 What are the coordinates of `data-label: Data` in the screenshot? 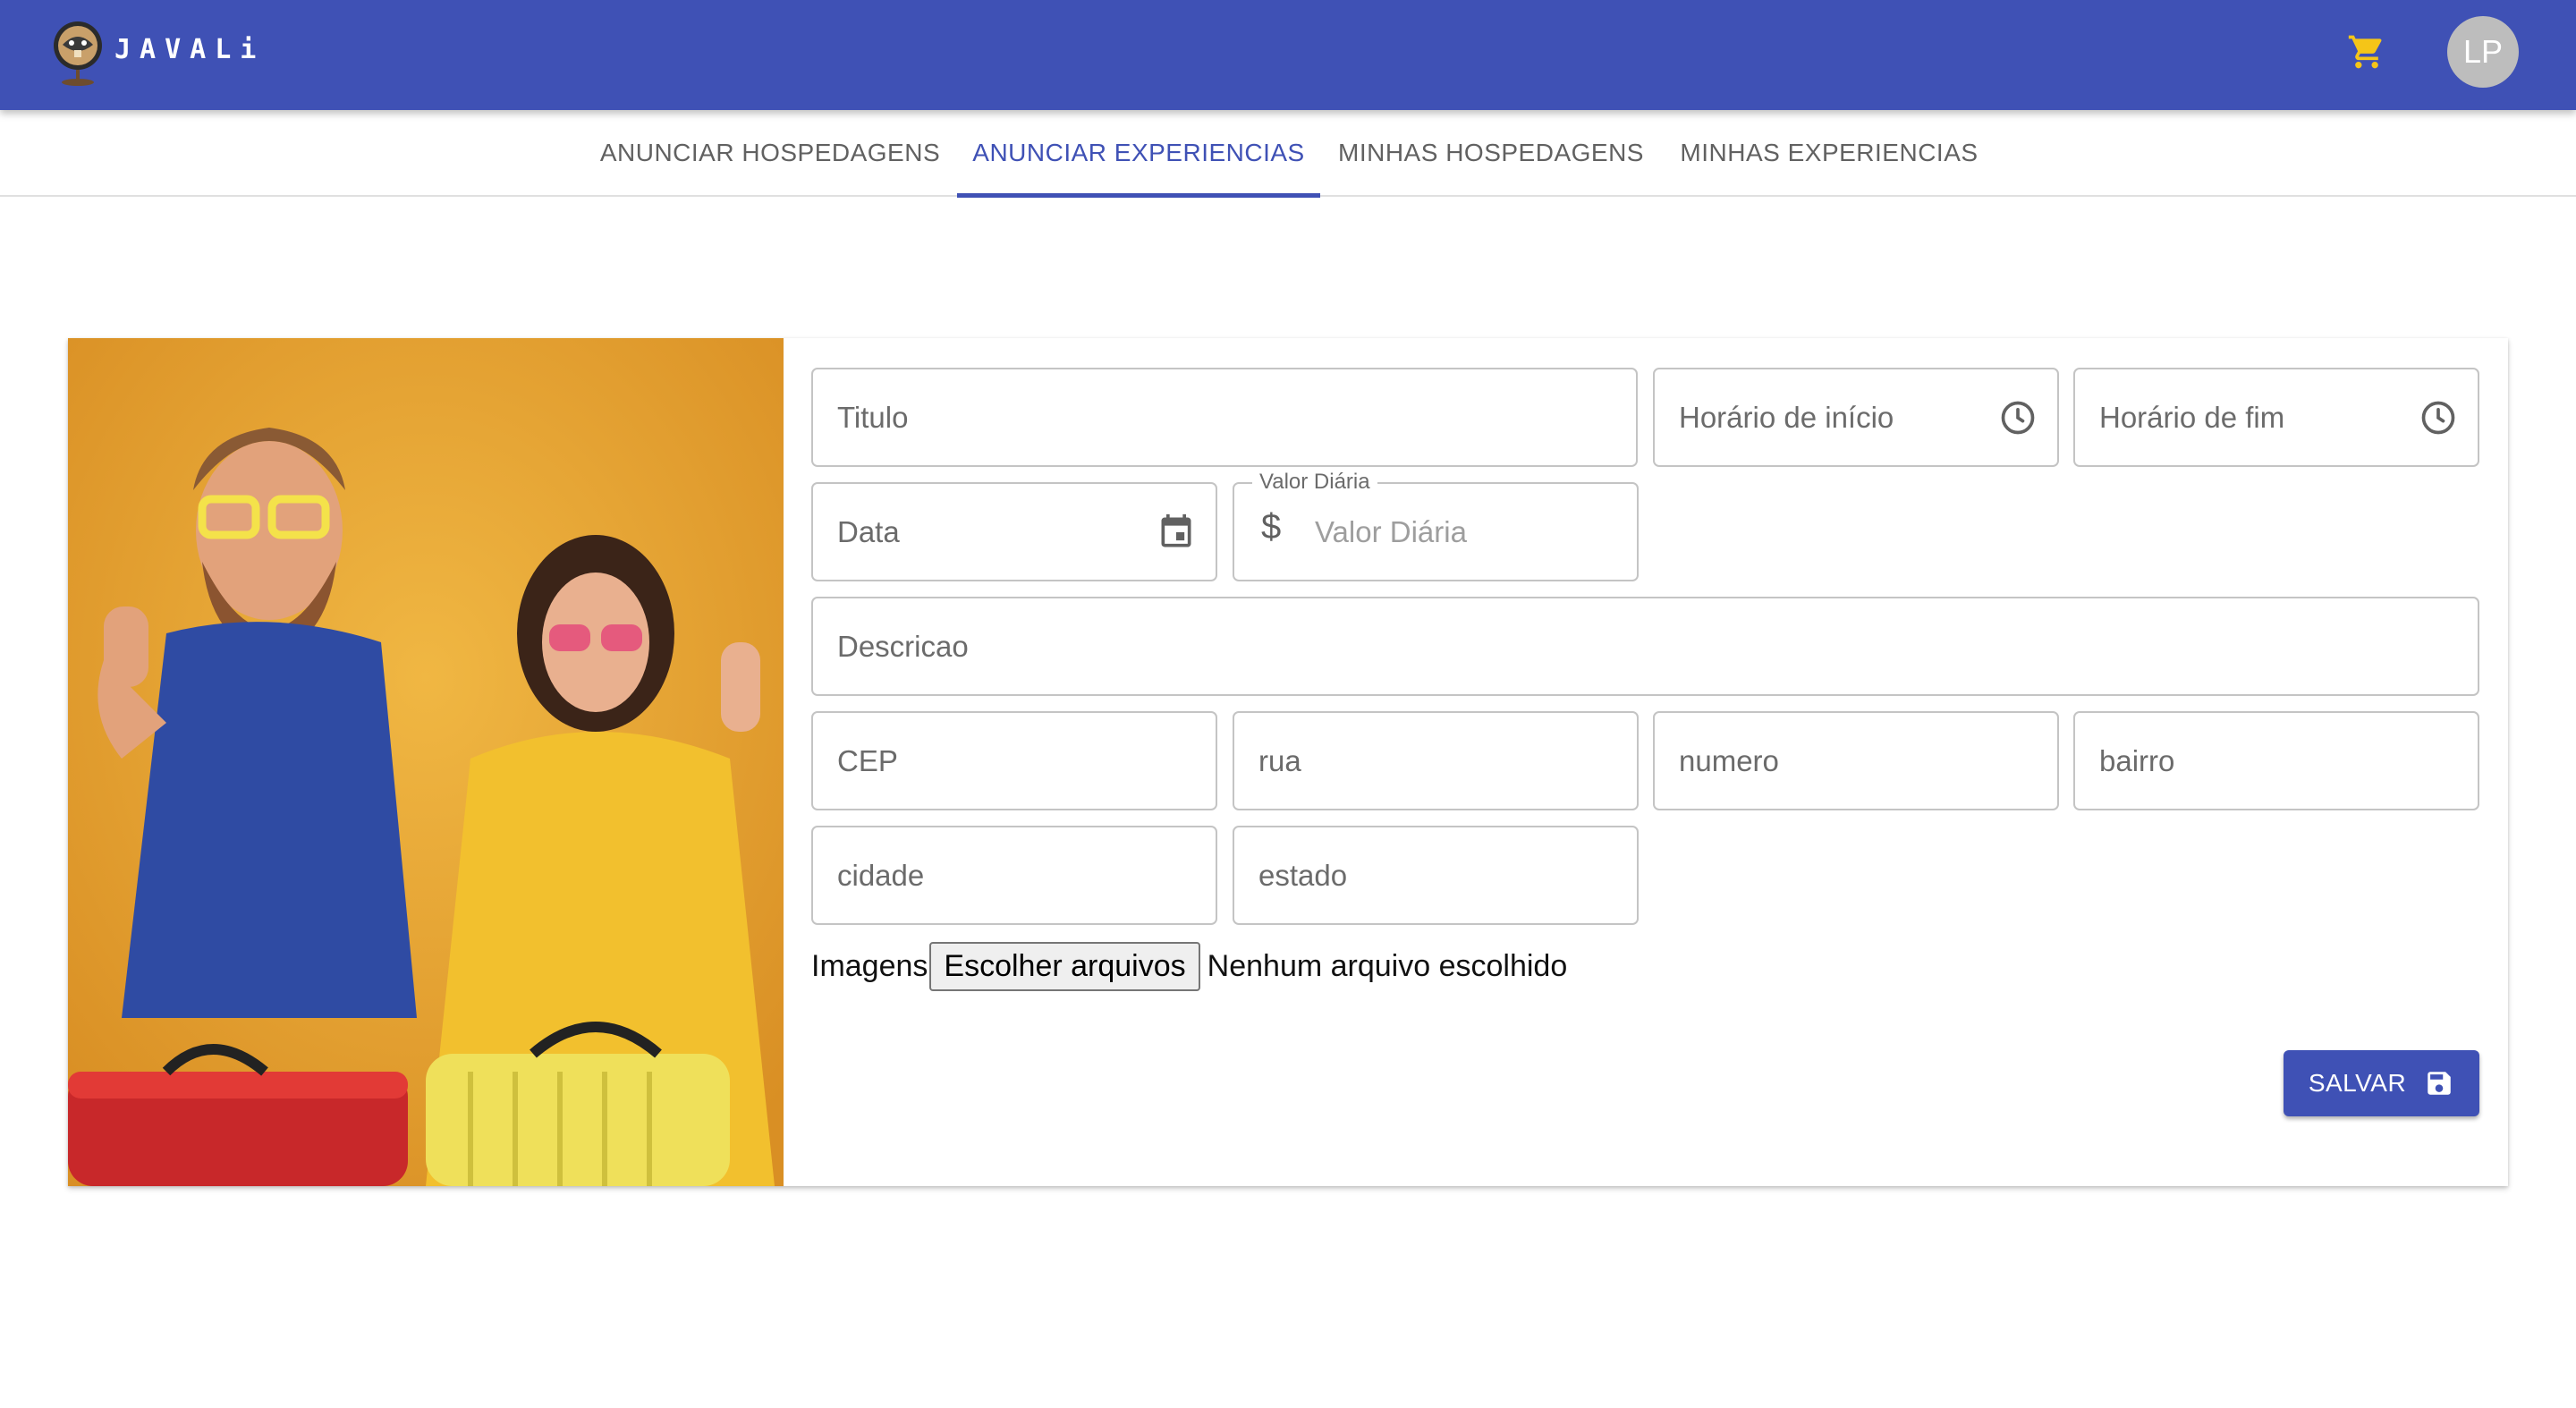 It's located at (868, 531).